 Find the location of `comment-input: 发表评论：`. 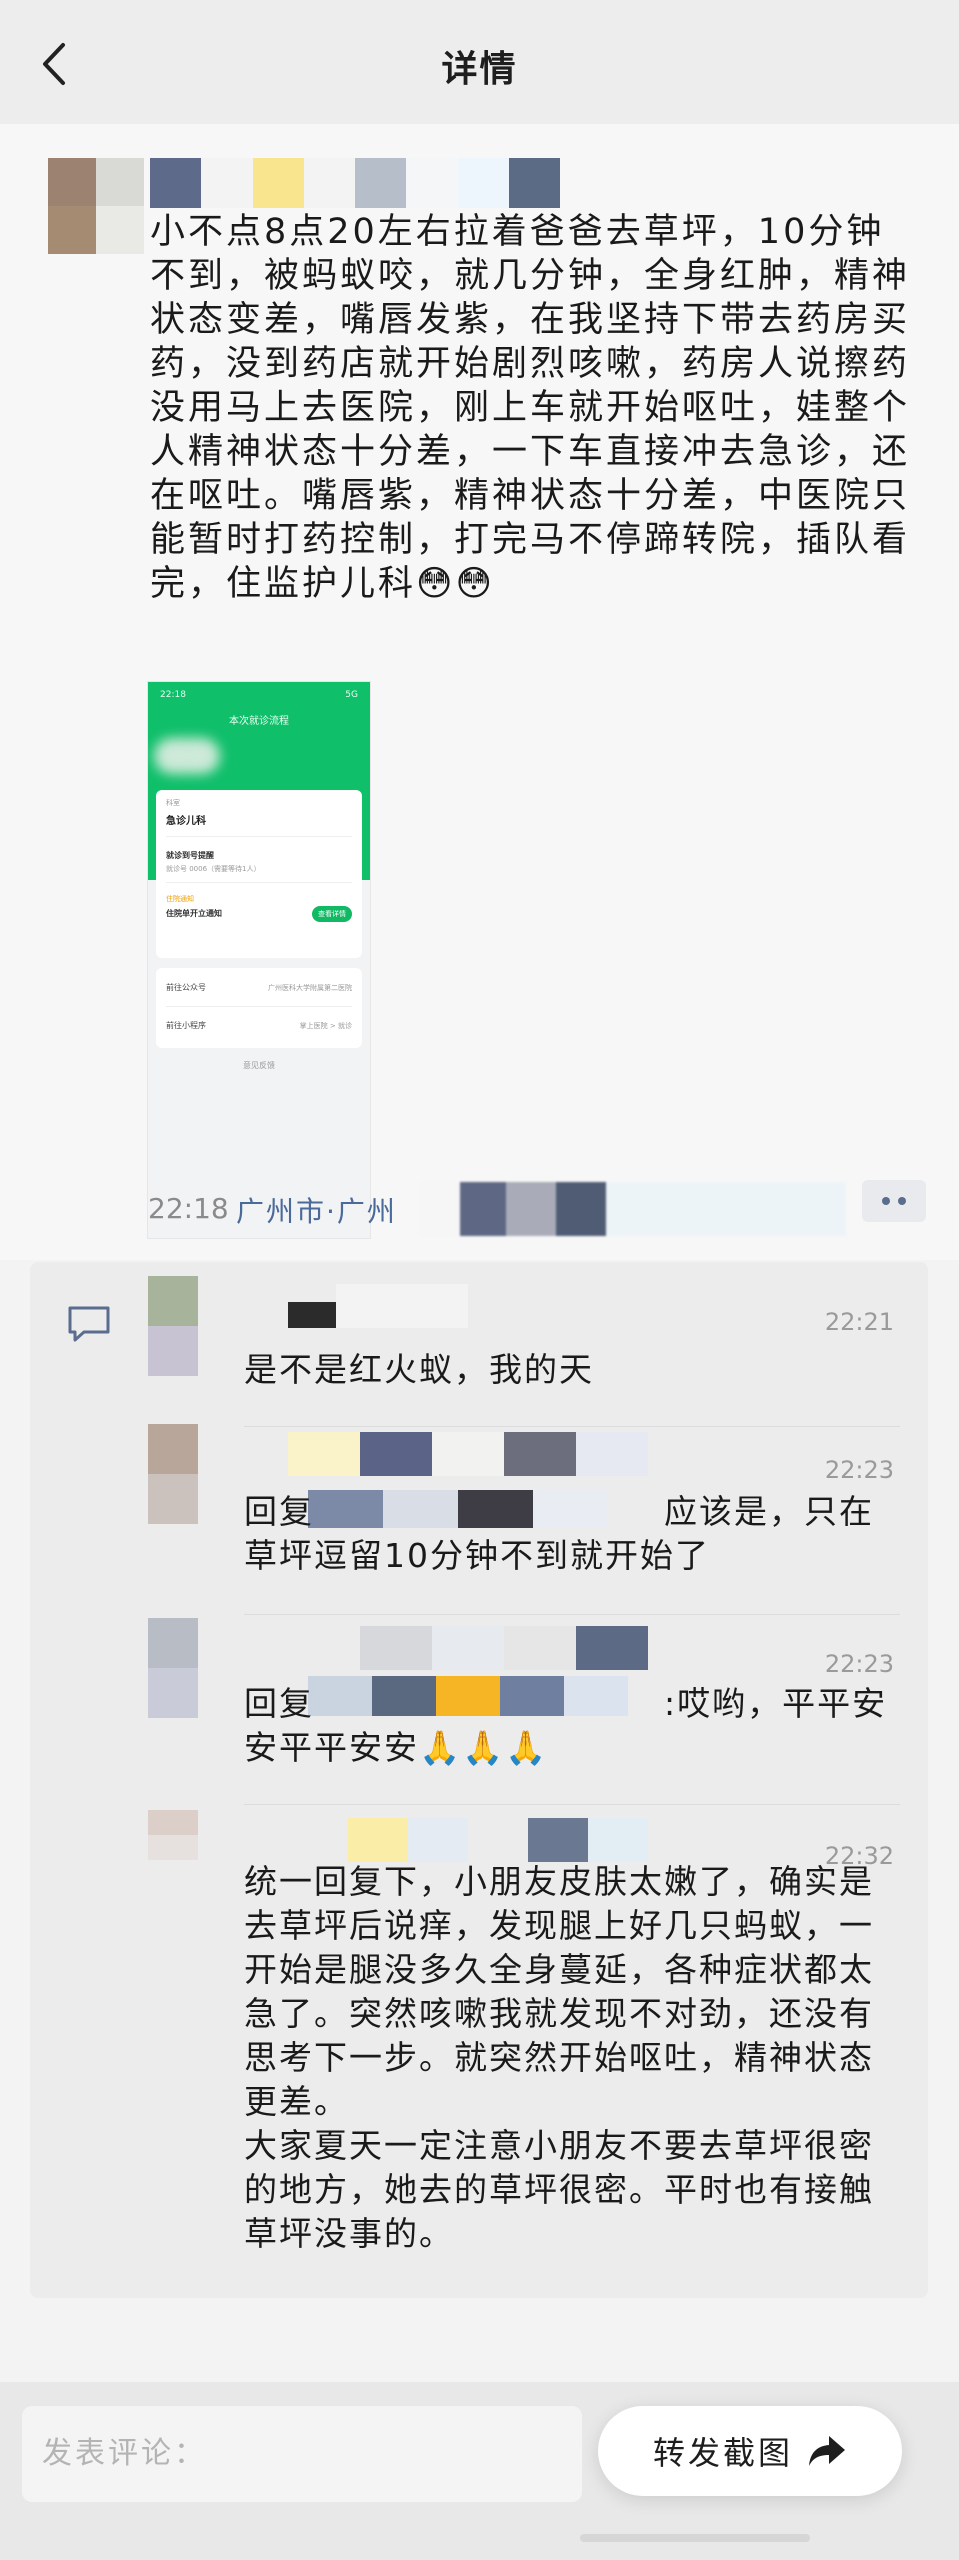

comment-input: 发表评论： is located at coordinates (302, 2454).